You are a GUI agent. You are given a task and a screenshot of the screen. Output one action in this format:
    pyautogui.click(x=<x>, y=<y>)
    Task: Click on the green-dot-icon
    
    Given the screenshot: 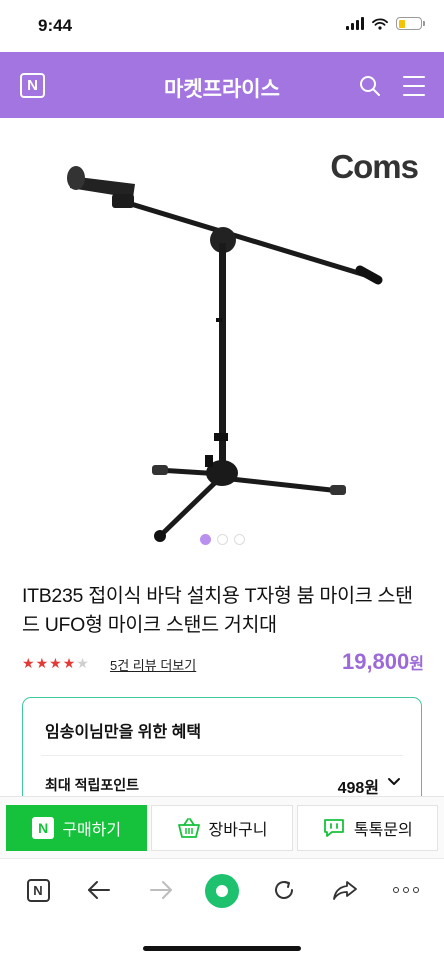 What is the action you would take?
    pyautogui.click(x=222, y=891)
    